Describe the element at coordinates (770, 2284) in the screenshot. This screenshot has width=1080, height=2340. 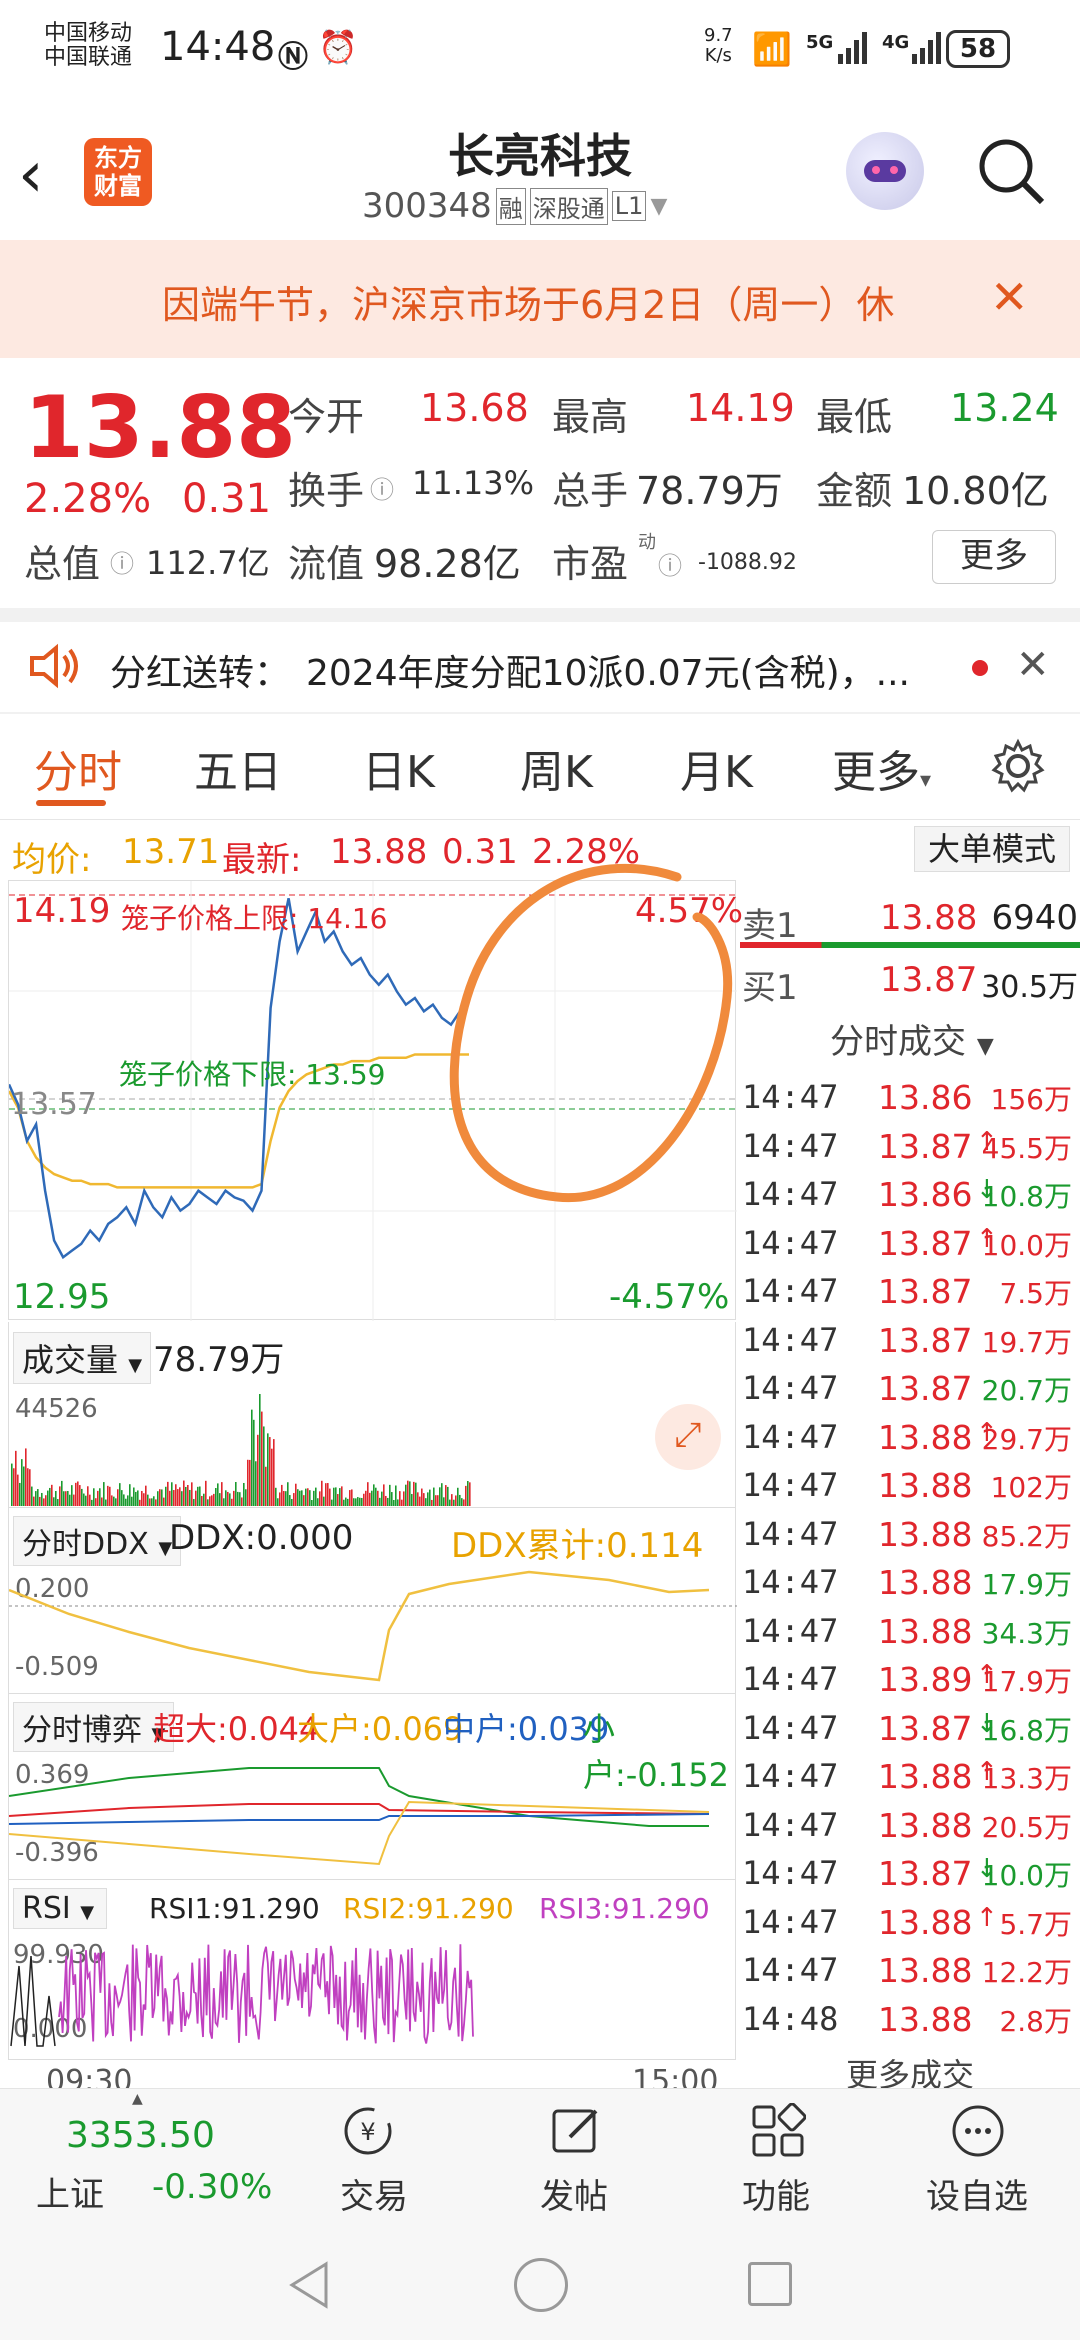
I see `recents-square-icon` at that location.